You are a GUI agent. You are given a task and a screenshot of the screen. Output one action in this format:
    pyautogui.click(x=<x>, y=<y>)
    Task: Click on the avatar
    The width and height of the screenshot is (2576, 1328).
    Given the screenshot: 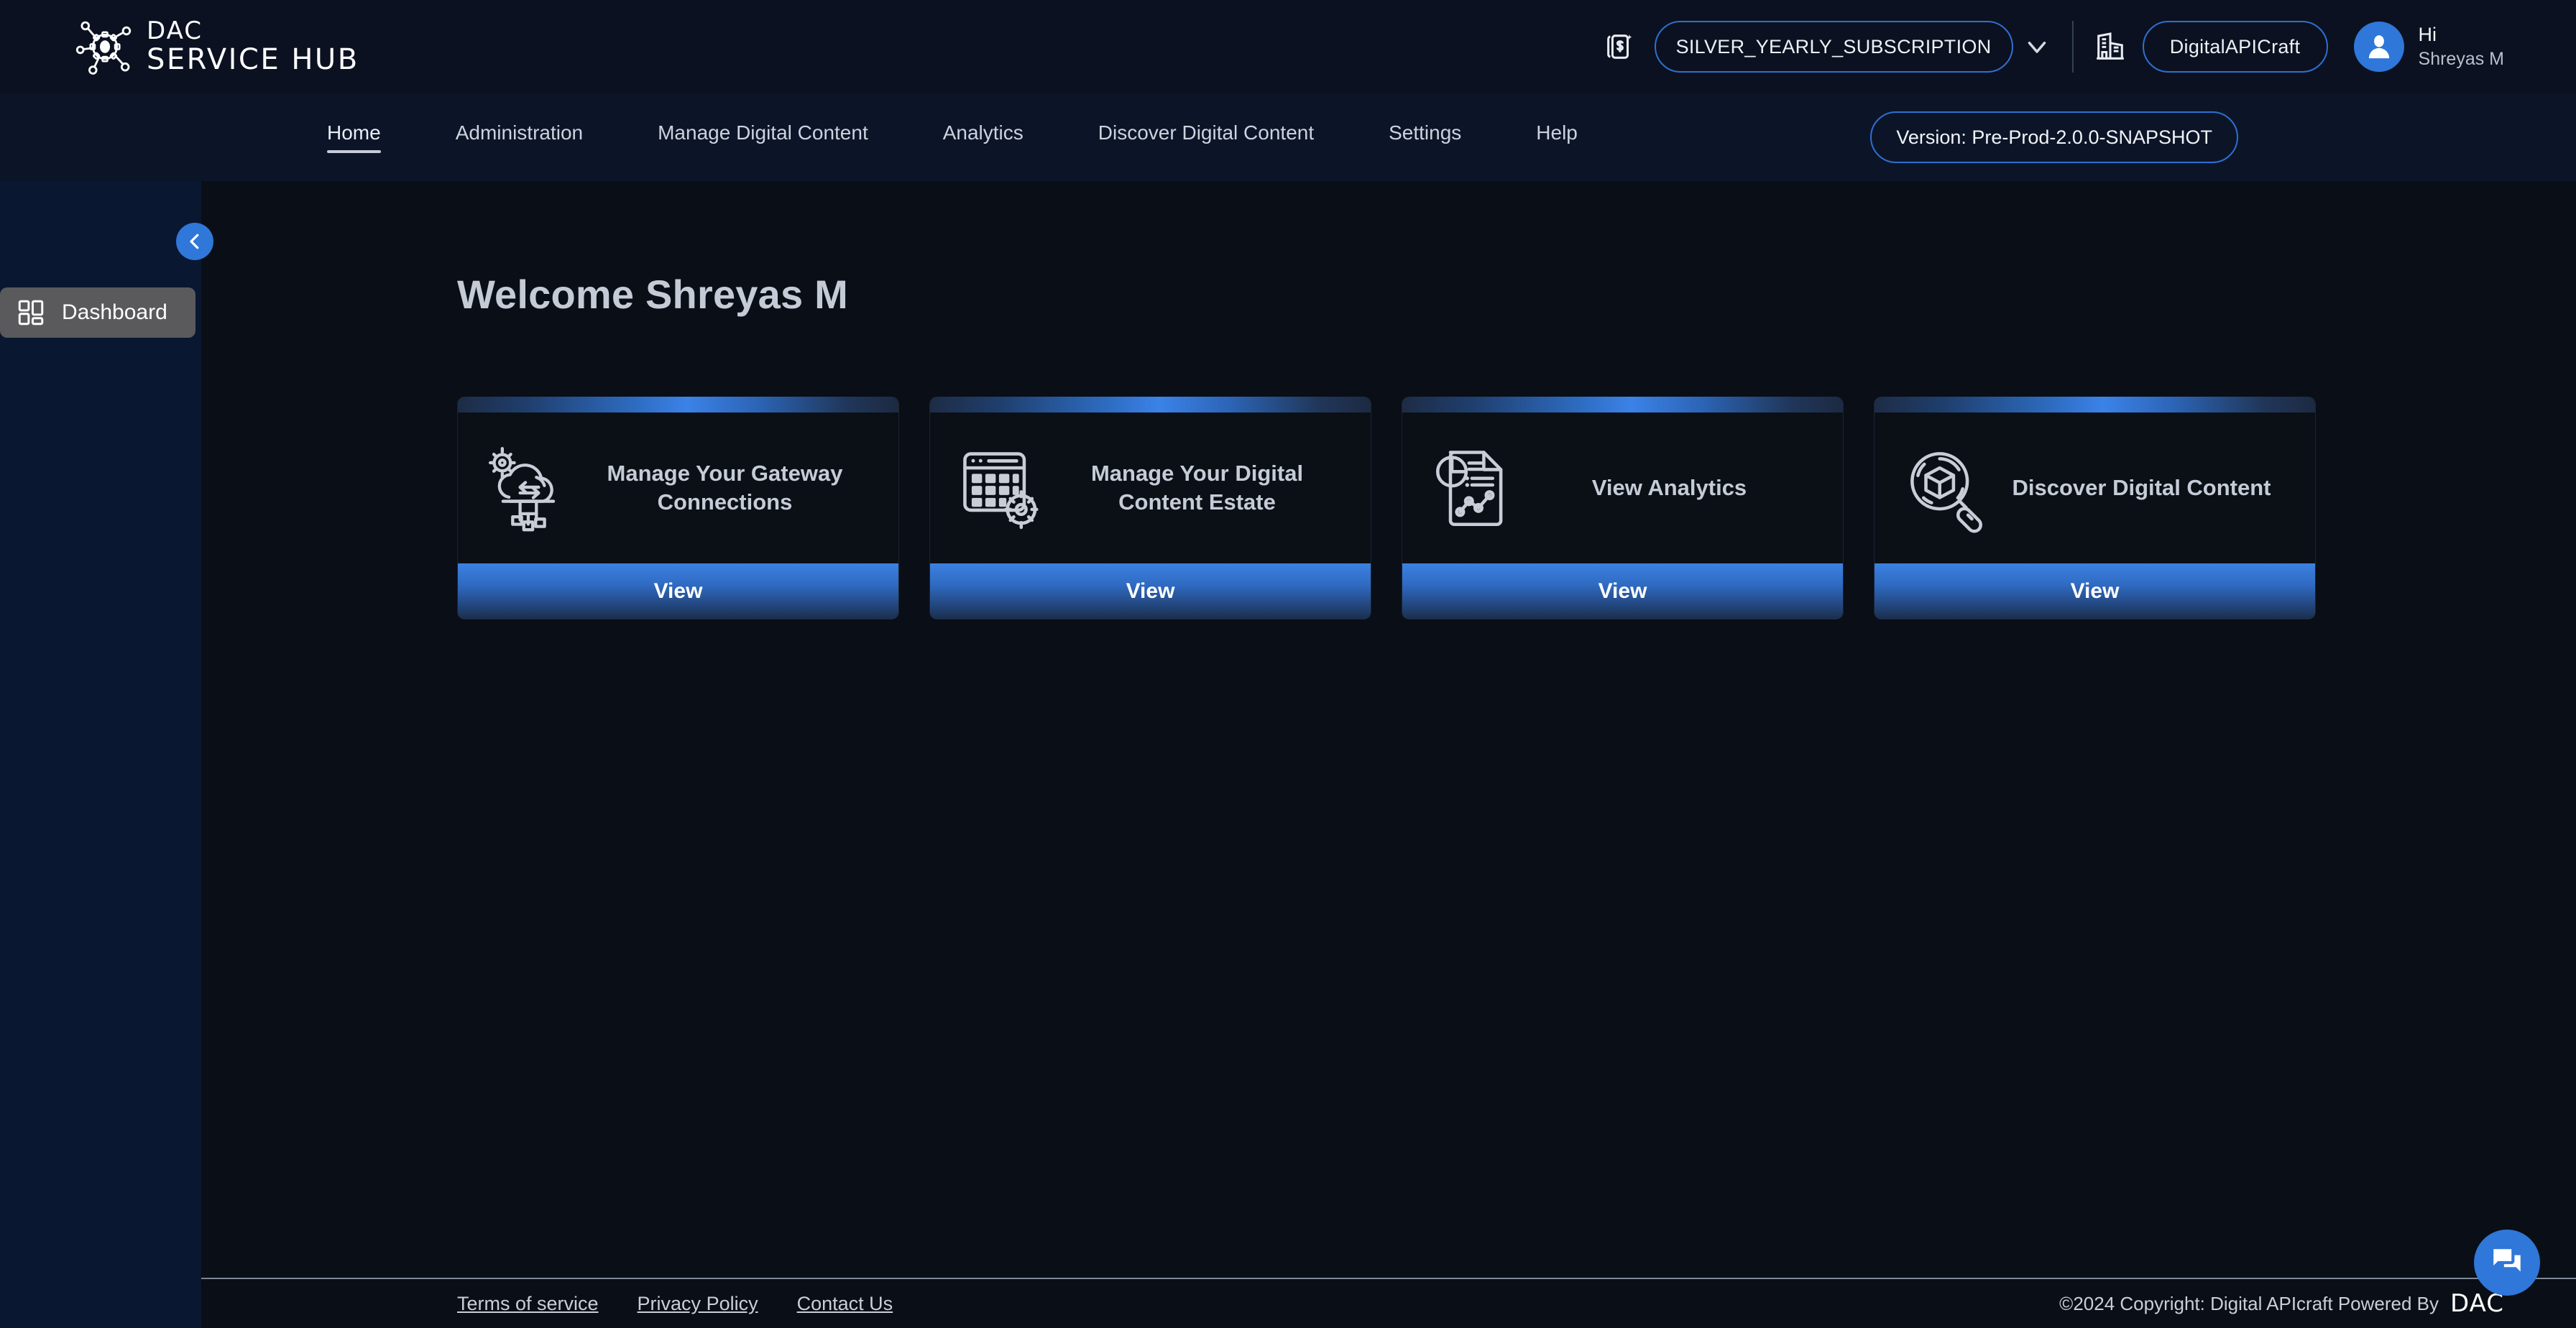 What is the action you would take?
    pyautogui.click(x=2378, y=47)
    